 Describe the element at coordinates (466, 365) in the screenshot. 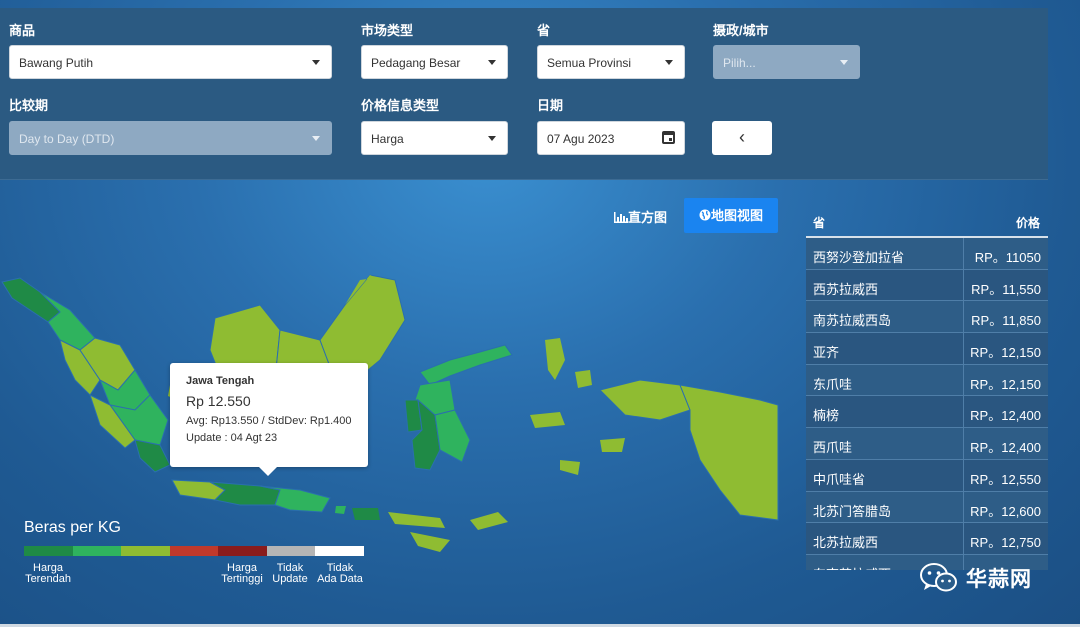

I see `map-region-north-sulawesi` at that location.